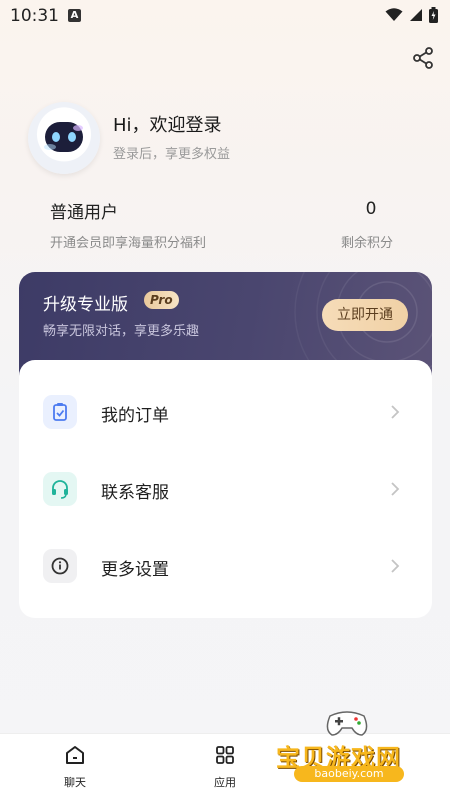 This screenshot has width=450, height=800. I want to click on info-circle-icon, so click(60, 566).